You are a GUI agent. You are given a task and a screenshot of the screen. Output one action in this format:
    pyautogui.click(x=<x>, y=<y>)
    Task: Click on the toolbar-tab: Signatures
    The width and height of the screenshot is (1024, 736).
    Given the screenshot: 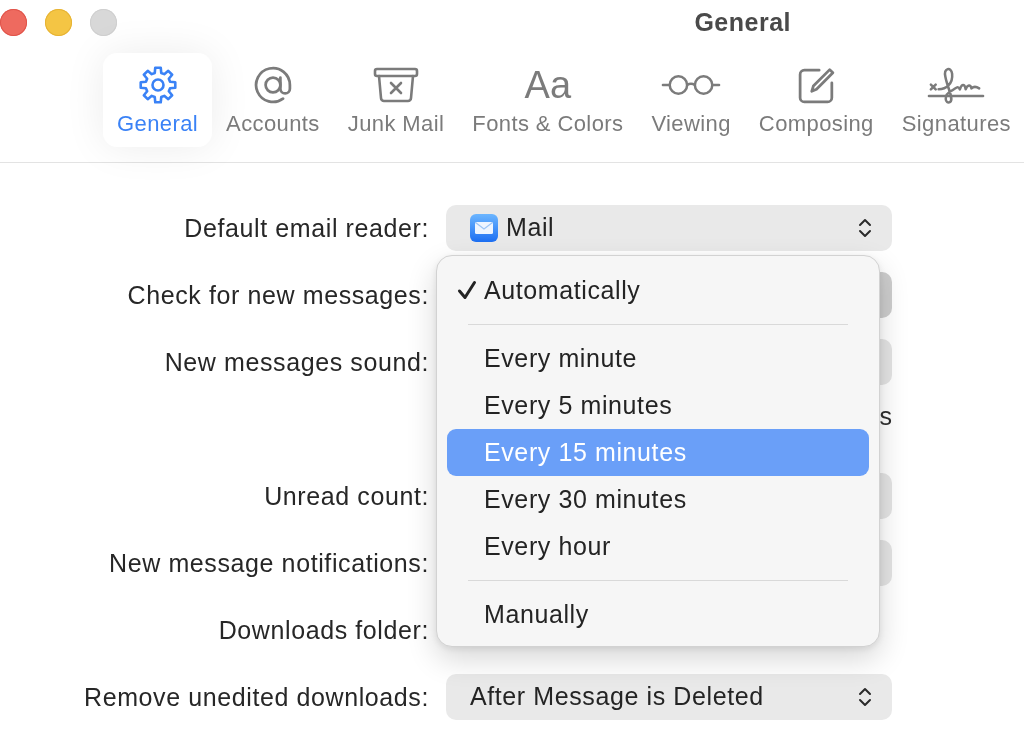 What is the action you would take?
    pyautogui.click(x=955, y=100)
    